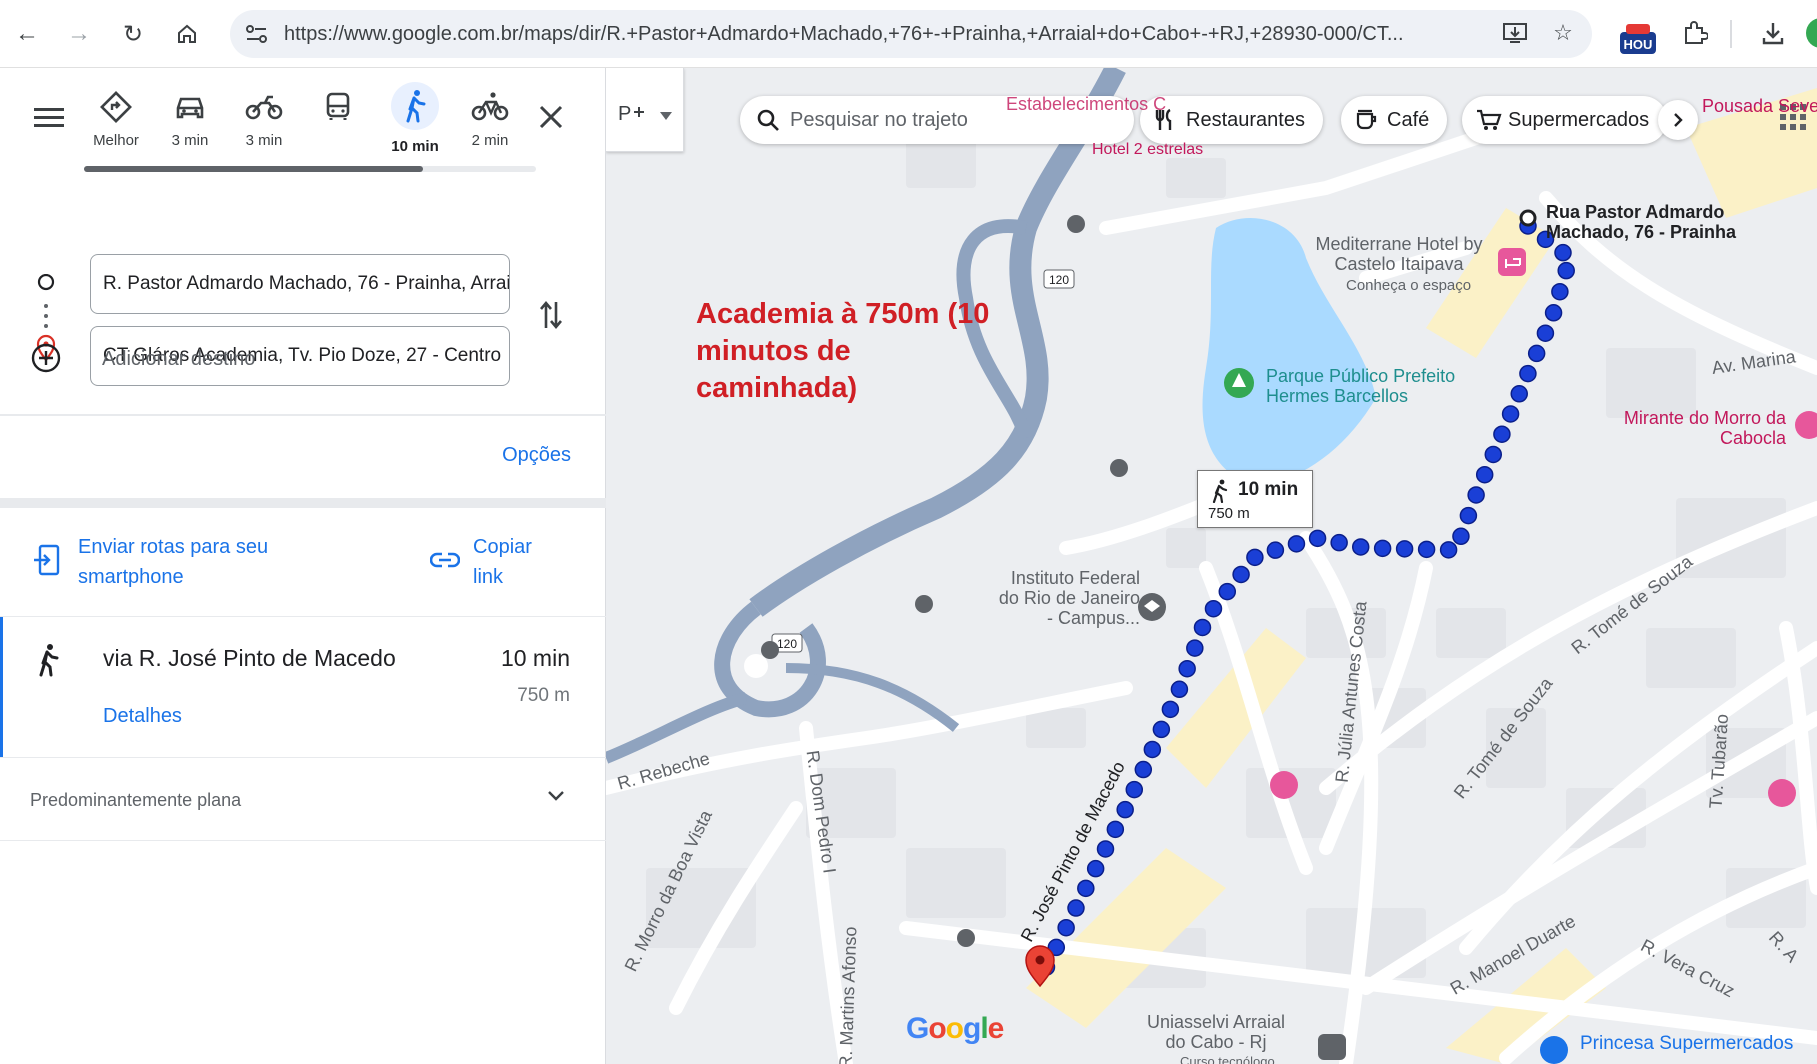 Image resolution: width=1817 pixels, height=1064 pixels. What do you see at coordinates (1268, 489) in the screenshot?
I see `callout-time: 10 min` at bounding box center [1268, 489].